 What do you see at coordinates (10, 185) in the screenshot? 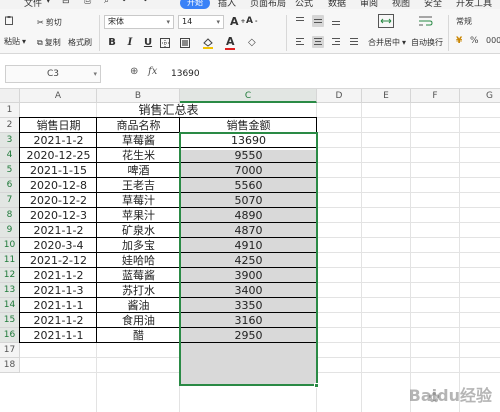
I see `row-header-6: 6` at bounding box center [10, 185].